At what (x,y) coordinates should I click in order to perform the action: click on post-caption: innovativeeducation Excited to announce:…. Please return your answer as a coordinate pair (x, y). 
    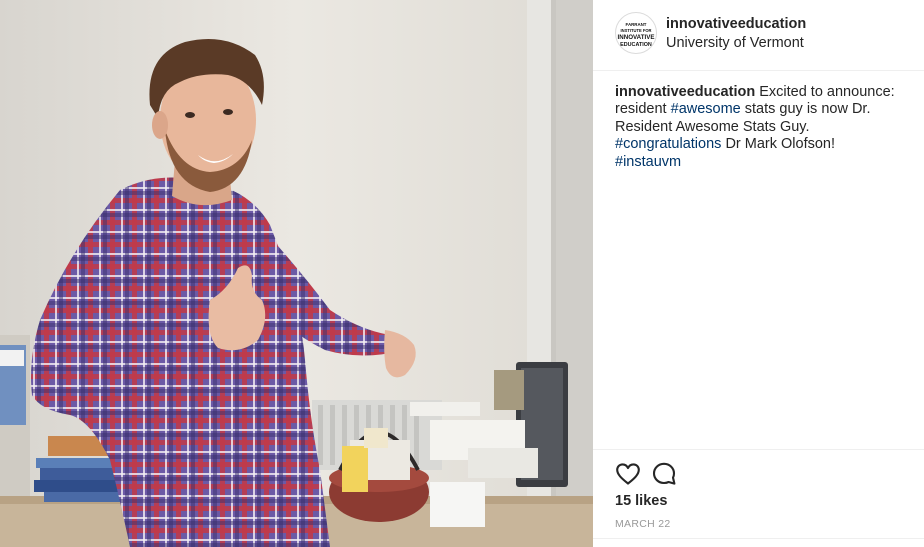
    Looking at the image, I should click on (760, 127).